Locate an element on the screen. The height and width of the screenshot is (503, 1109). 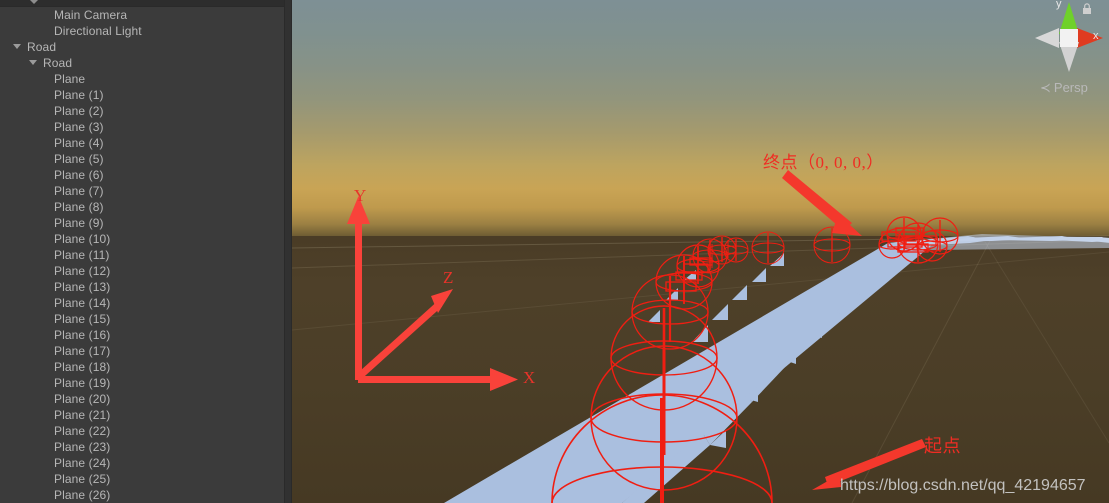
axis-triad is located at coordinates (432, 293).